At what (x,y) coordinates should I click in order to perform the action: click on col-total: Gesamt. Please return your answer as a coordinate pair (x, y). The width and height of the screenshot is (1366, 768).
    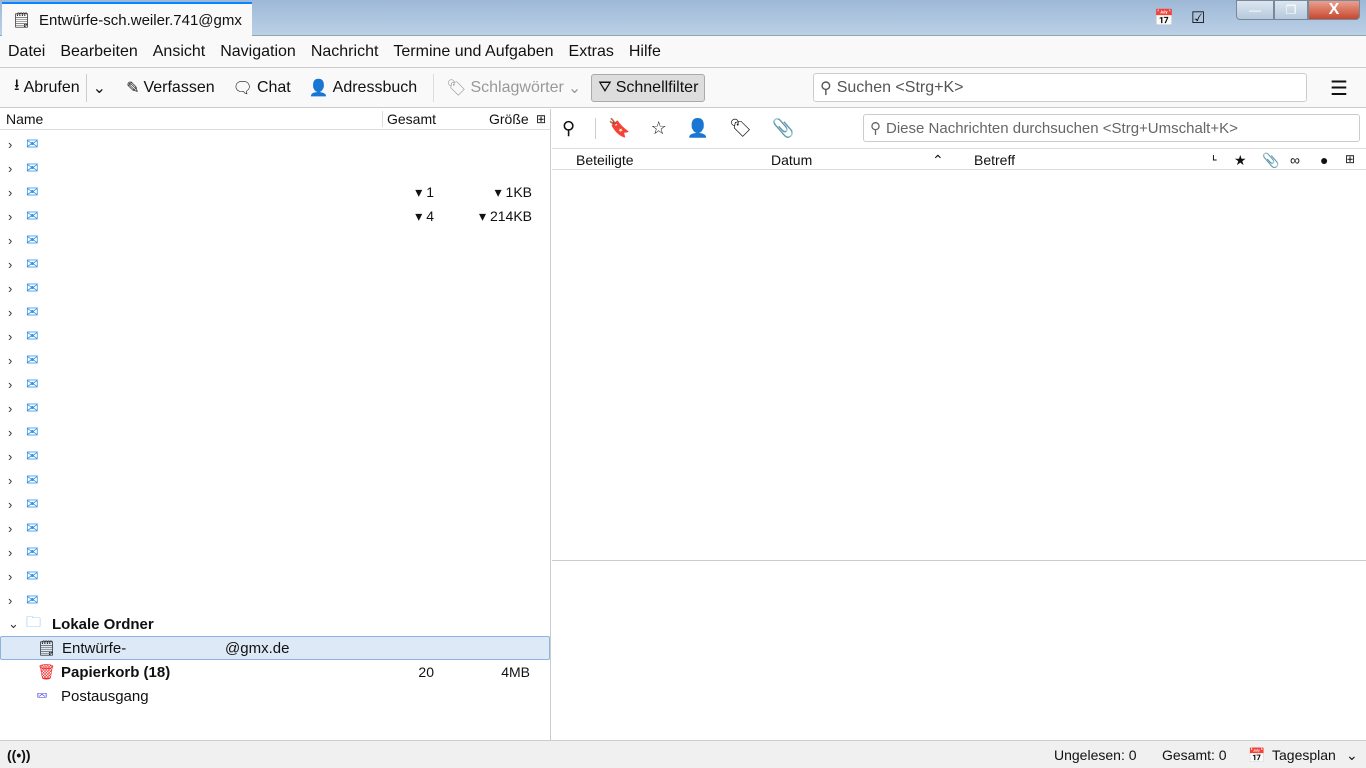
    Looking at the image, I should click on (409, 119).